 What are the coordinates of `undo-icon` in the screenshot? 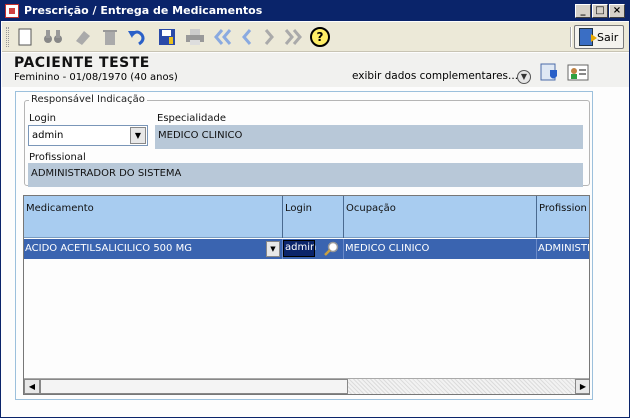 It's located at (136, 38).